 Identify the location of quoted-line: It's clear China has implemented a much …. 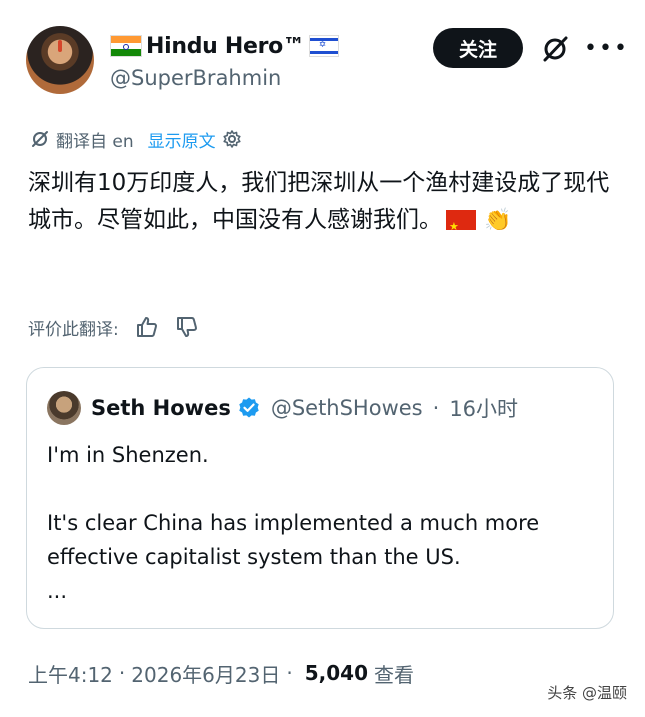
(293, 540).